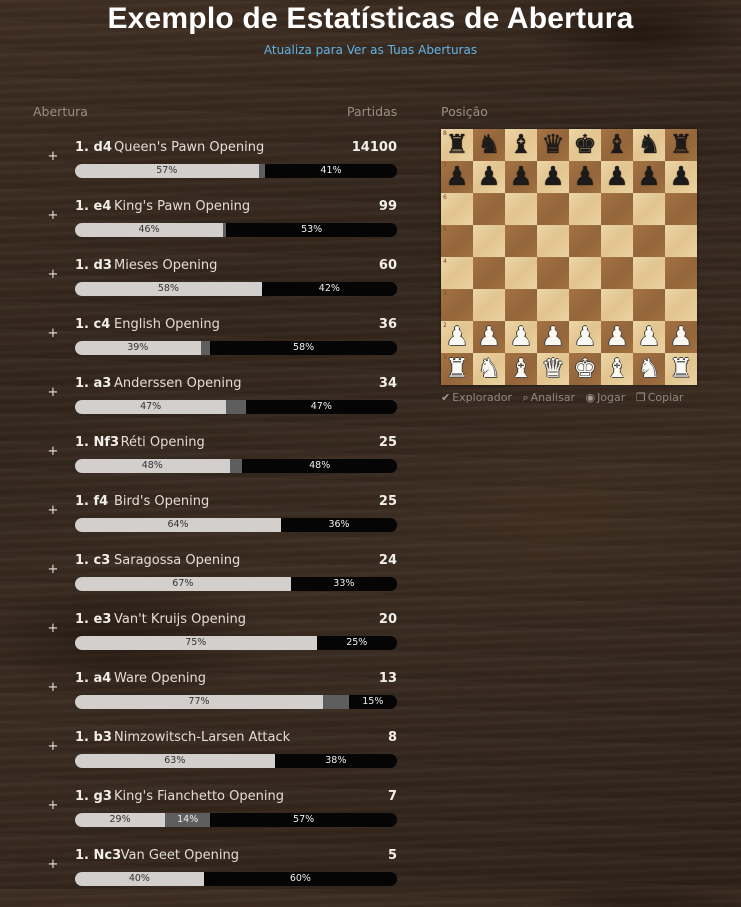 Image resolution: width=741 pixels, height=907 pixels. What do you see at coordinates (210, 582) in the screenshot?
I see `opening-row: +1. c3 Saragossa Opening 24 67% 33%` at bounding box center [210, 582].